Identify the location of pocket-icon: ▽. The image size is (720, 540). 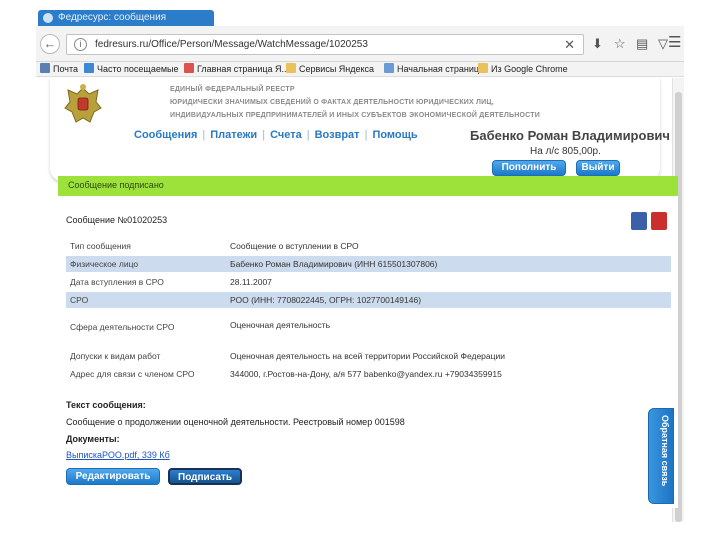
(663, 44).